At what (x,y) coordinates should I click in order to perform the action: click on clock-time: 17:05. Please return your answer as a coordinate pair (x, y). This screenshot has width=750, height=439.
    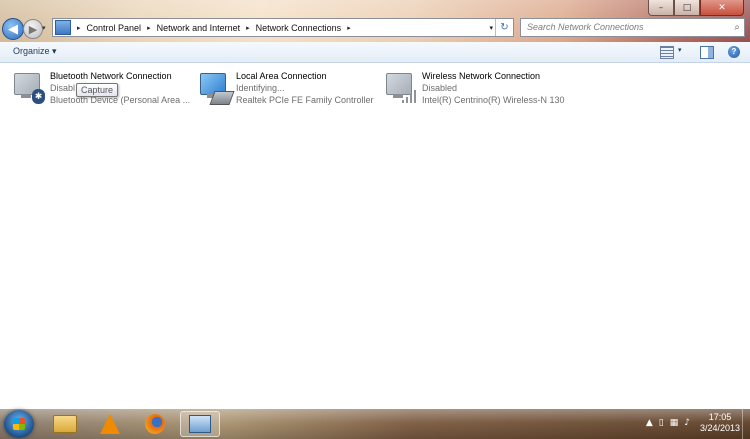
    Looking at the image, I should click on (720, 417).